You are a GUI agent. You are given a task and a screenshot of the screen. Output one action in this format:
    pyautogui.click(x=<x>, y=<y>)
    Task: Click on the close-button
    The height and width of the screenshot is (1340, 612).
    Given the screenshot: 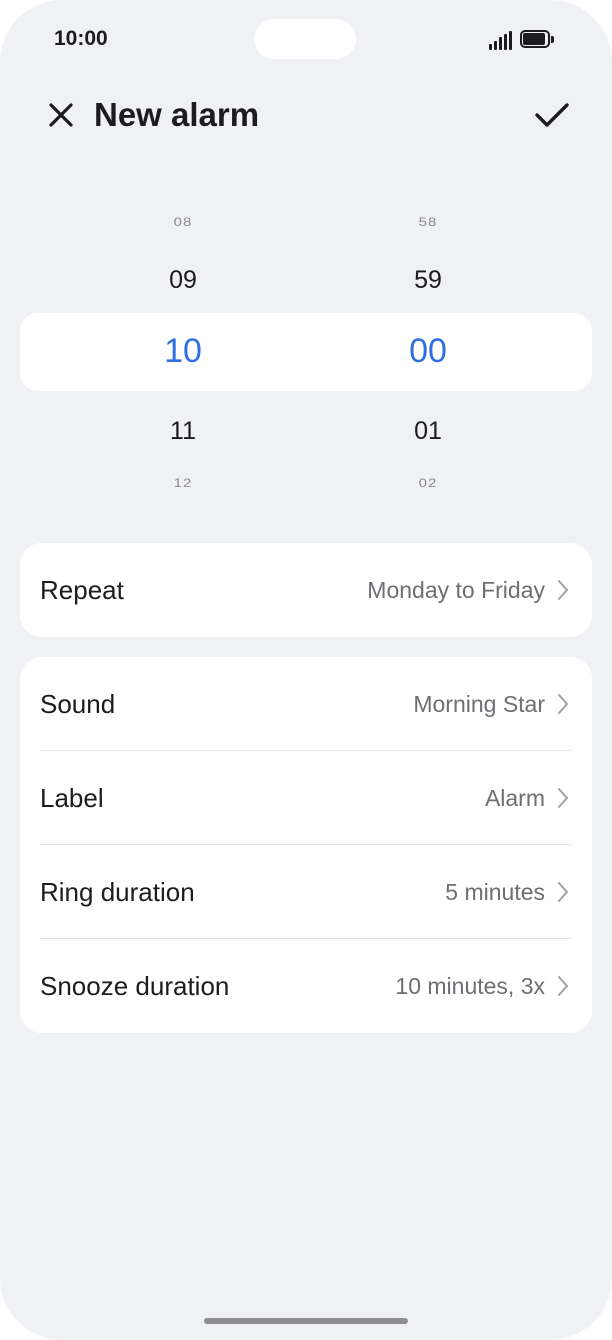 What is the action you would take?
    pyautogui.click(x=61, y=115)
    